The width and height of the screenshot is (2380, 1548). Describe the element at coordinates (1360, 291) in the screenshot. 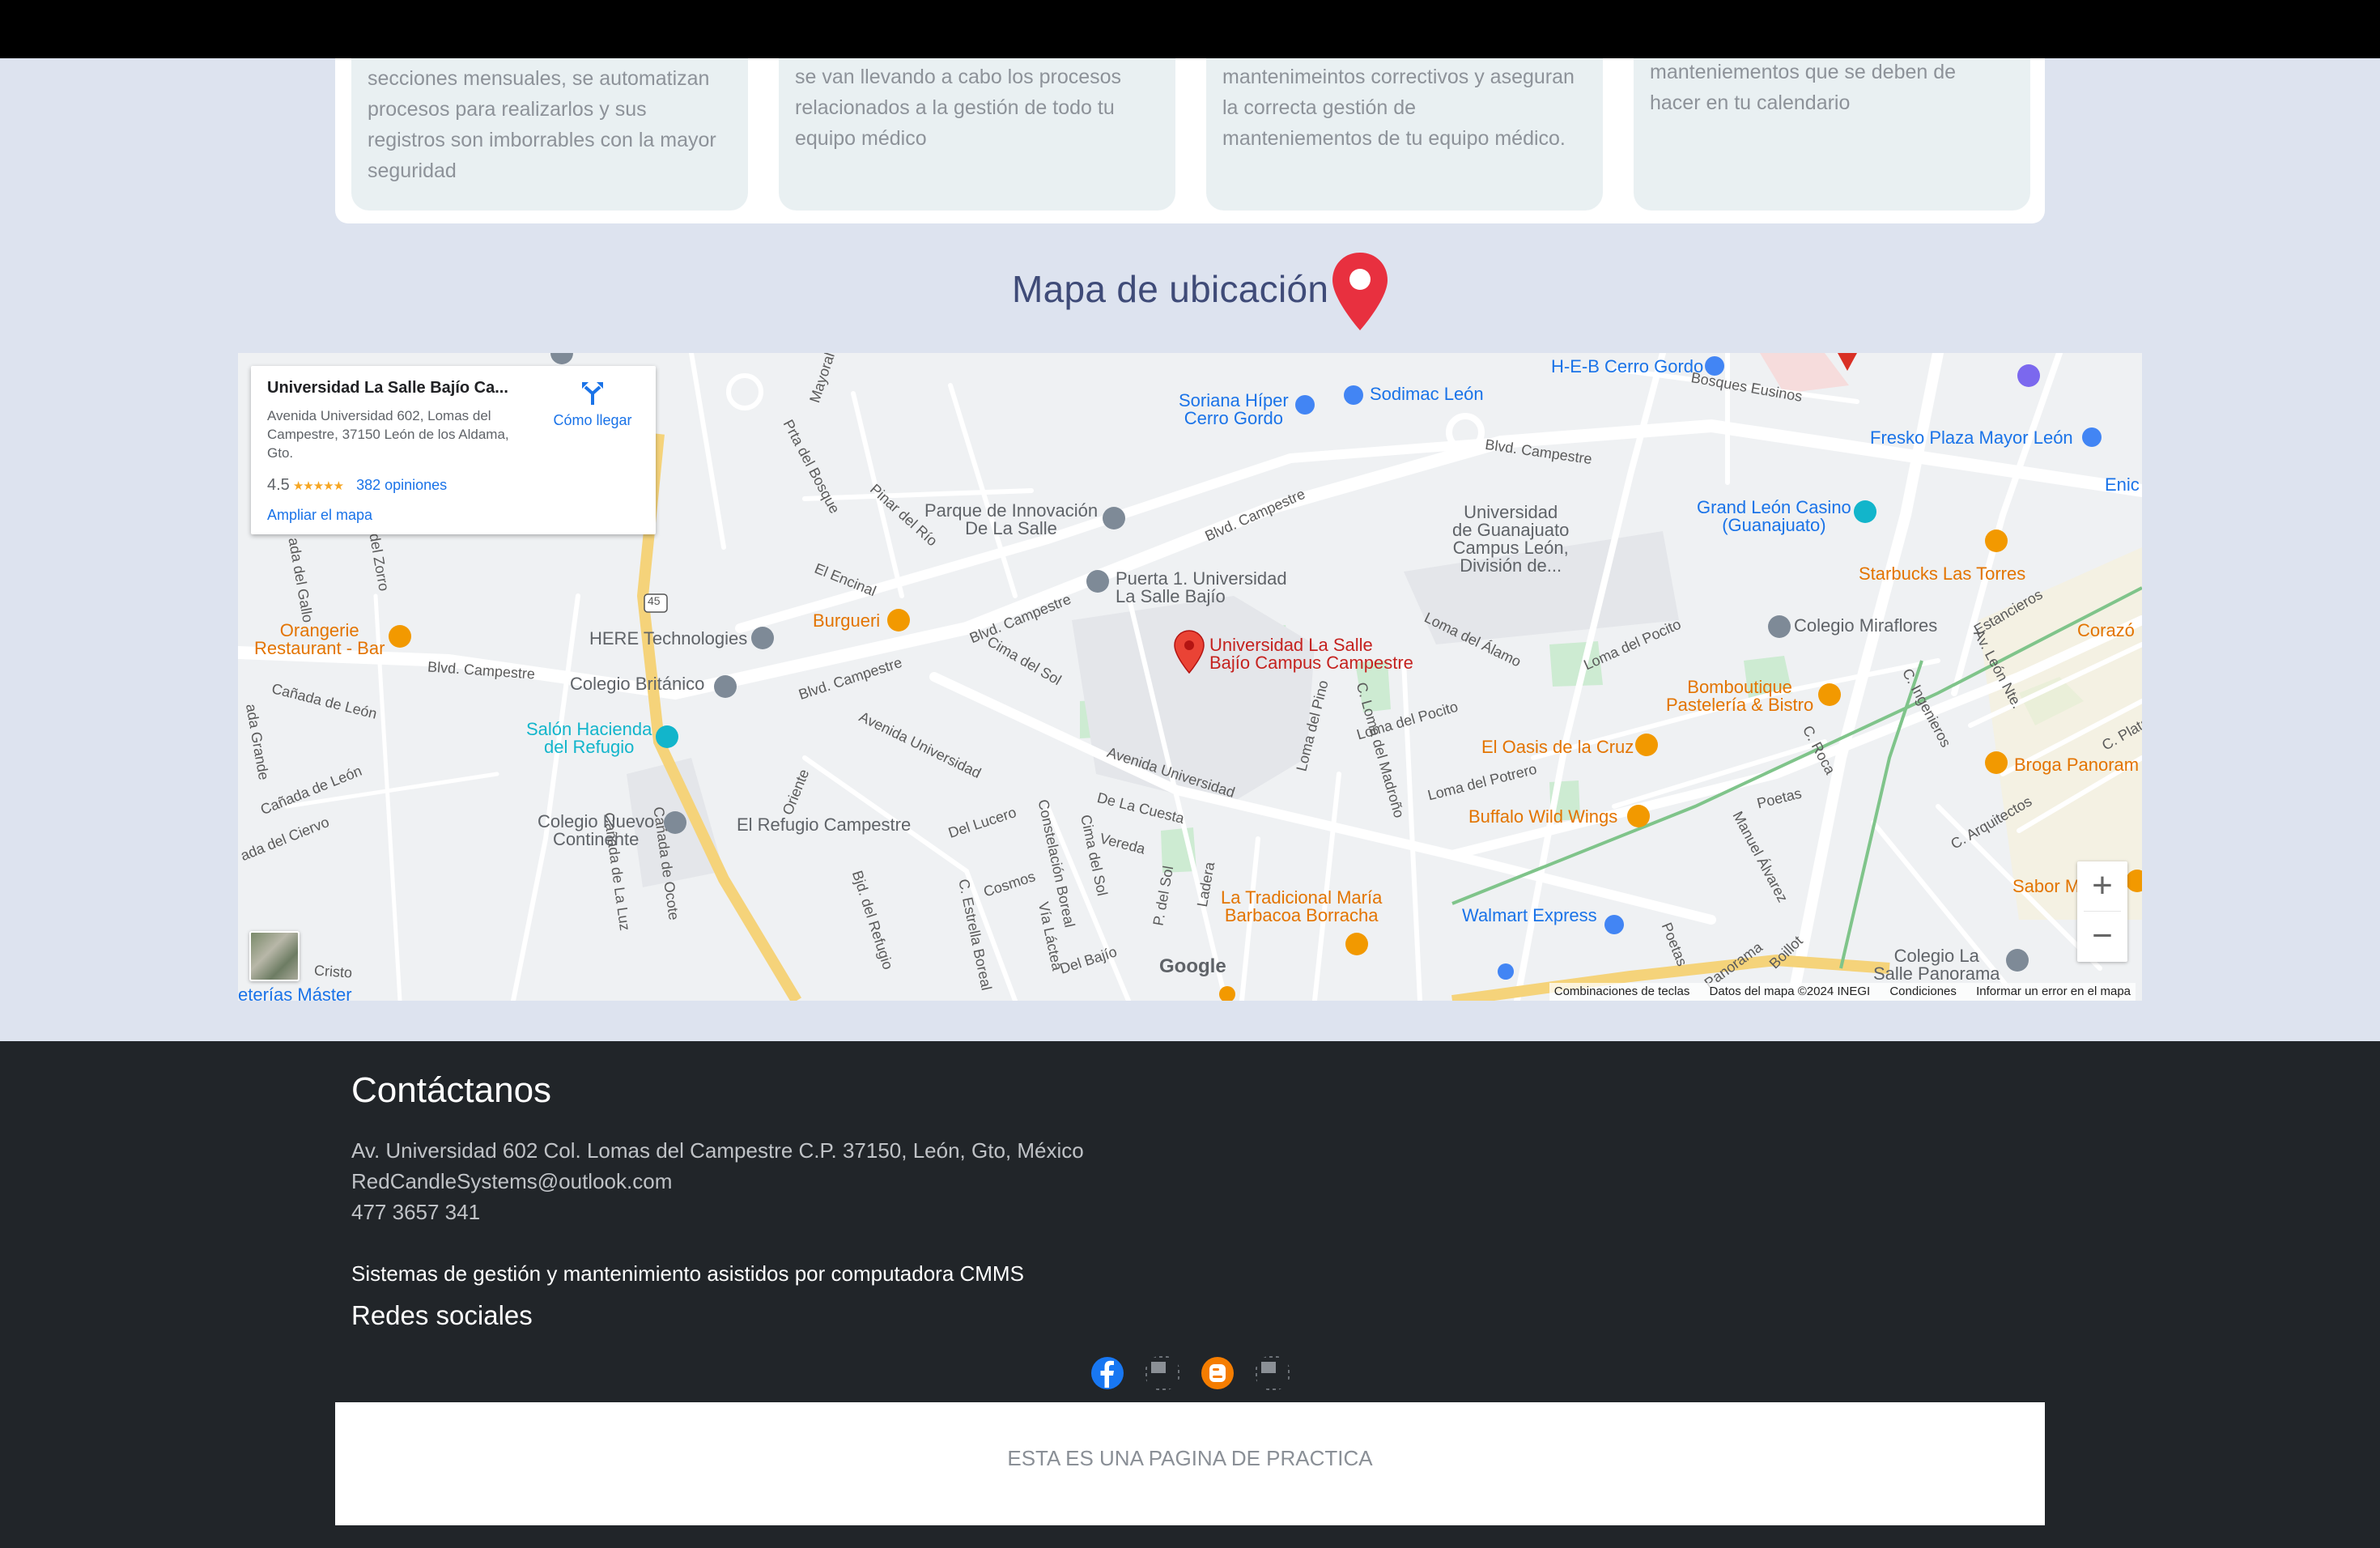

I see `location-pin-icon` at that location.